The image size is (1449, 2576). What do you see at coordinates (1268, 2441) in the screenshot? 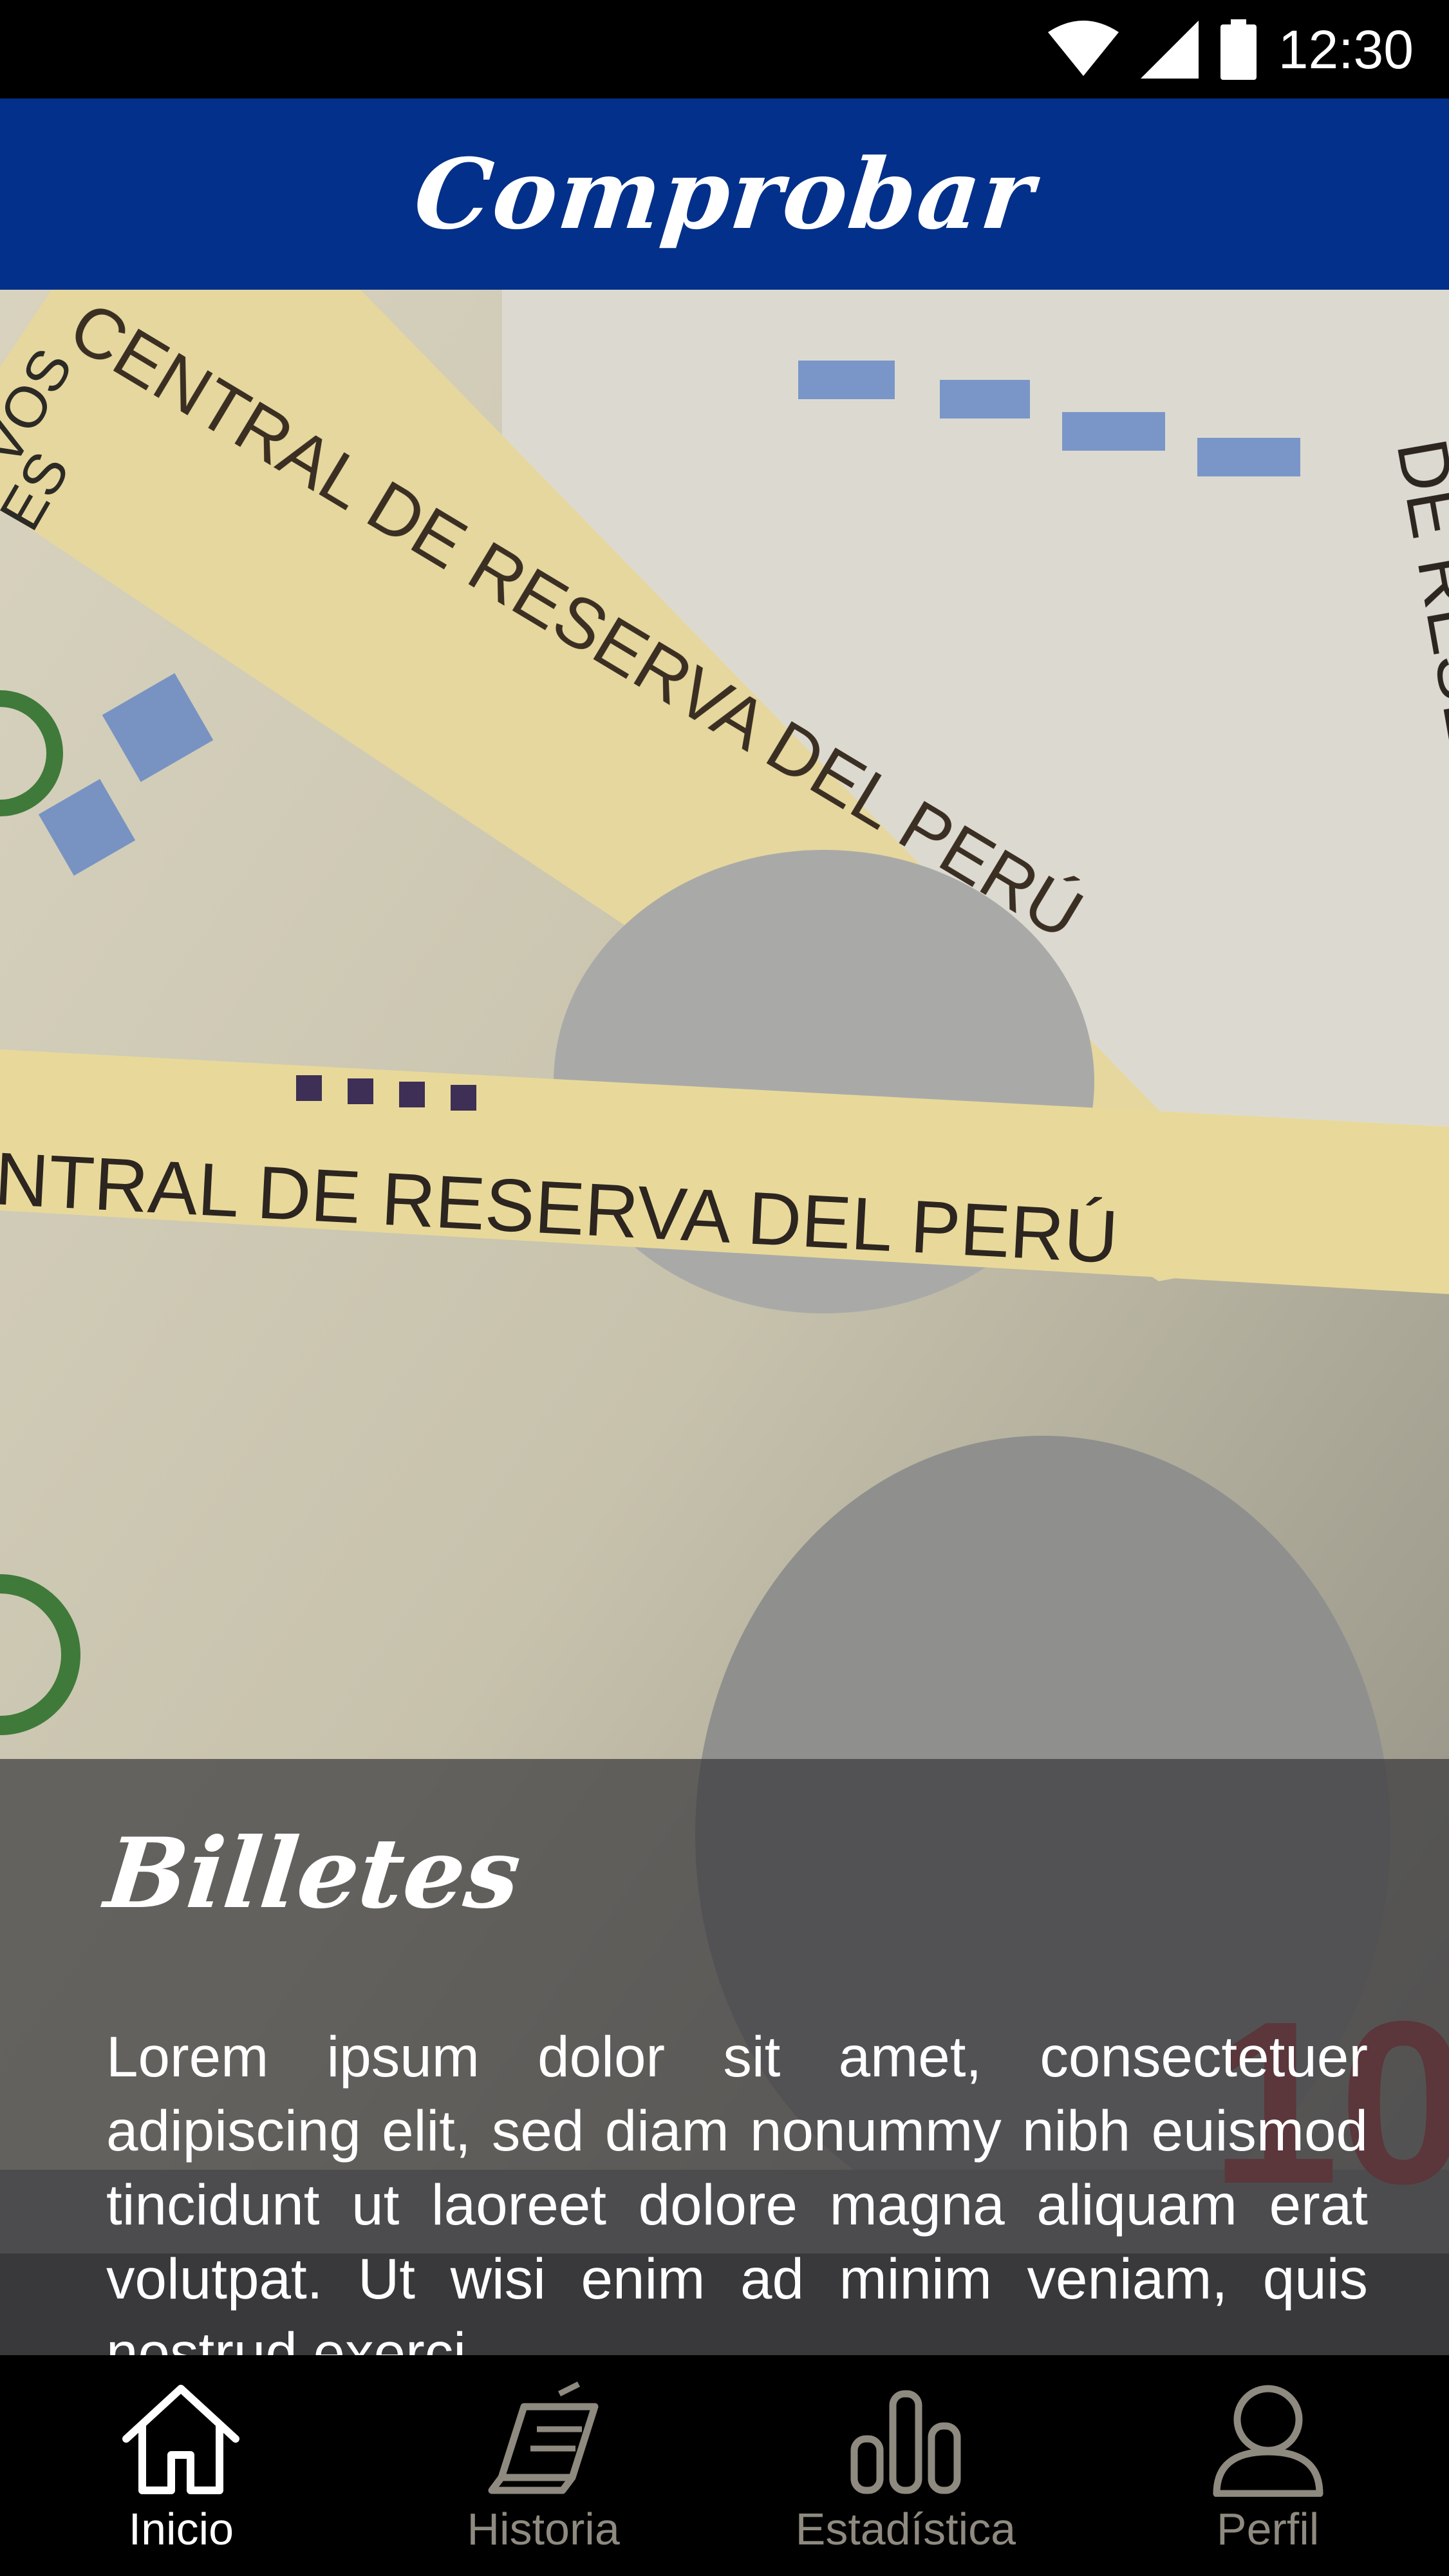
I see `user-icon` at bounding box center [1268, 2441].